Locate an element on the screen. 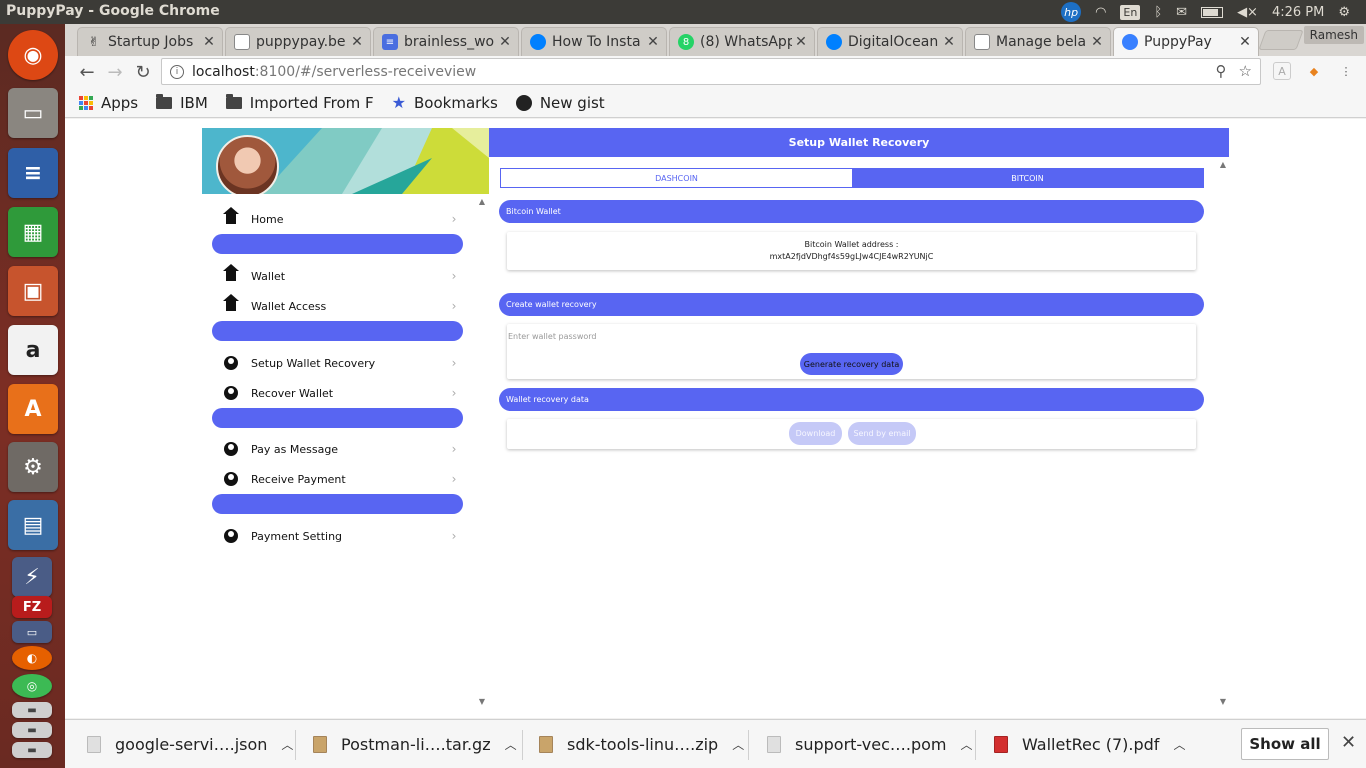 The height and width of the screenshot is (768, 1366). tab-brainless: ≡ brainless_wo ✕ is located at coordinates (446, 41).